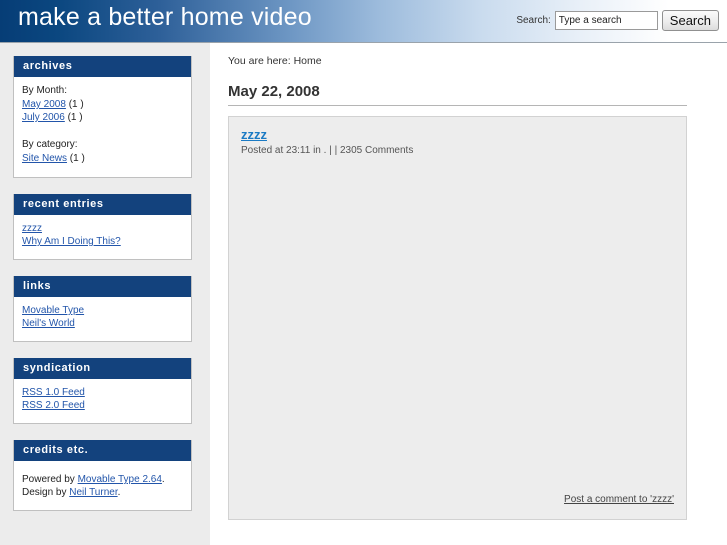 This screenshot has height=545, width=727. Describe the element at coordinates (44, 158) in the screenshot. I see `archive-category-link-site-news: Site News` at that location.